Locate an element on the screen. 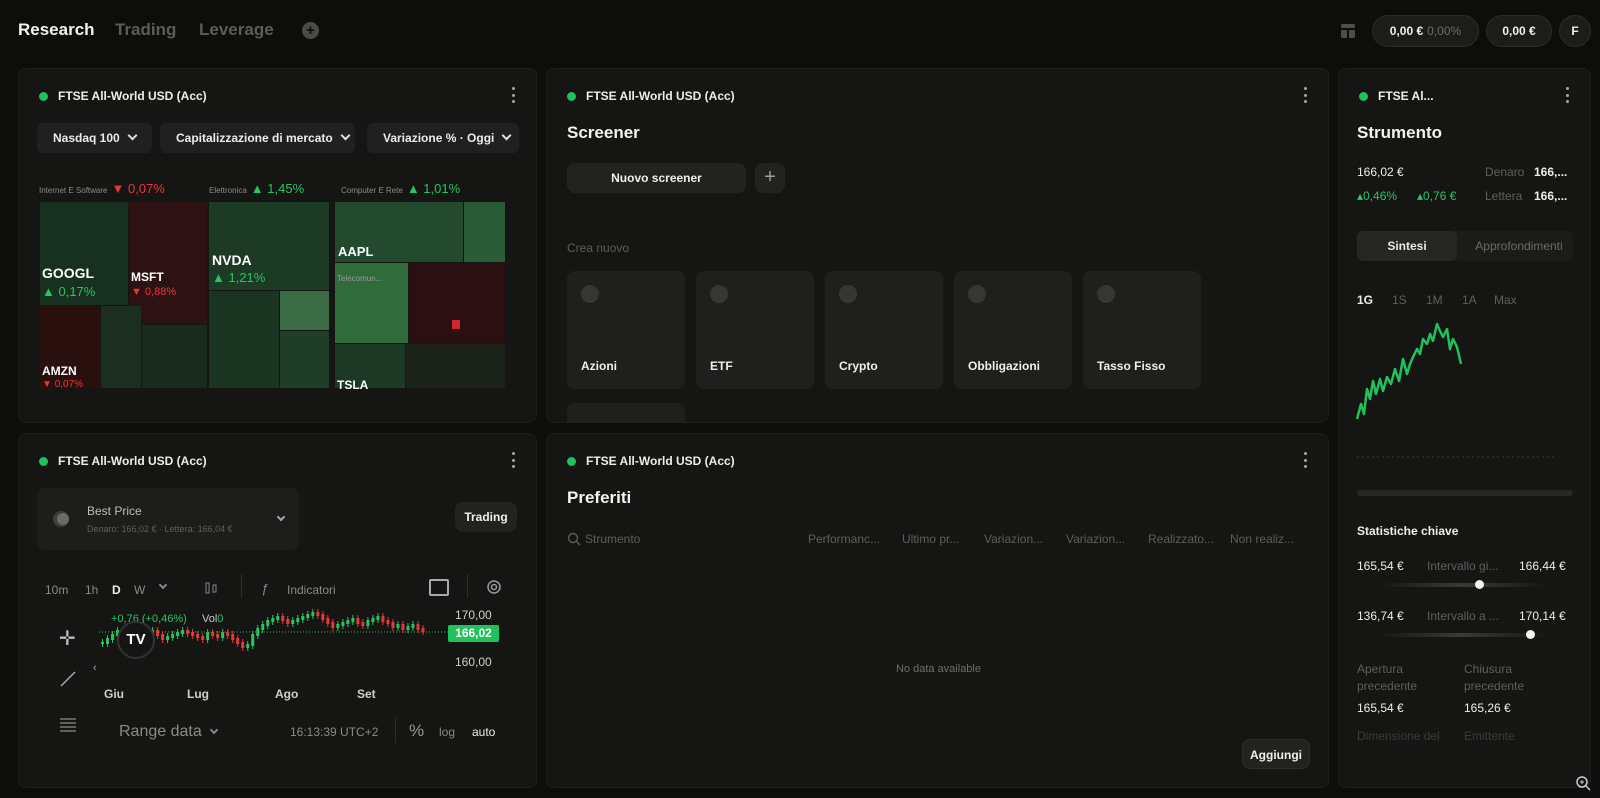 This screenshot has width=1600, height=798. avatar: F is located at coordinates (1575, 31).